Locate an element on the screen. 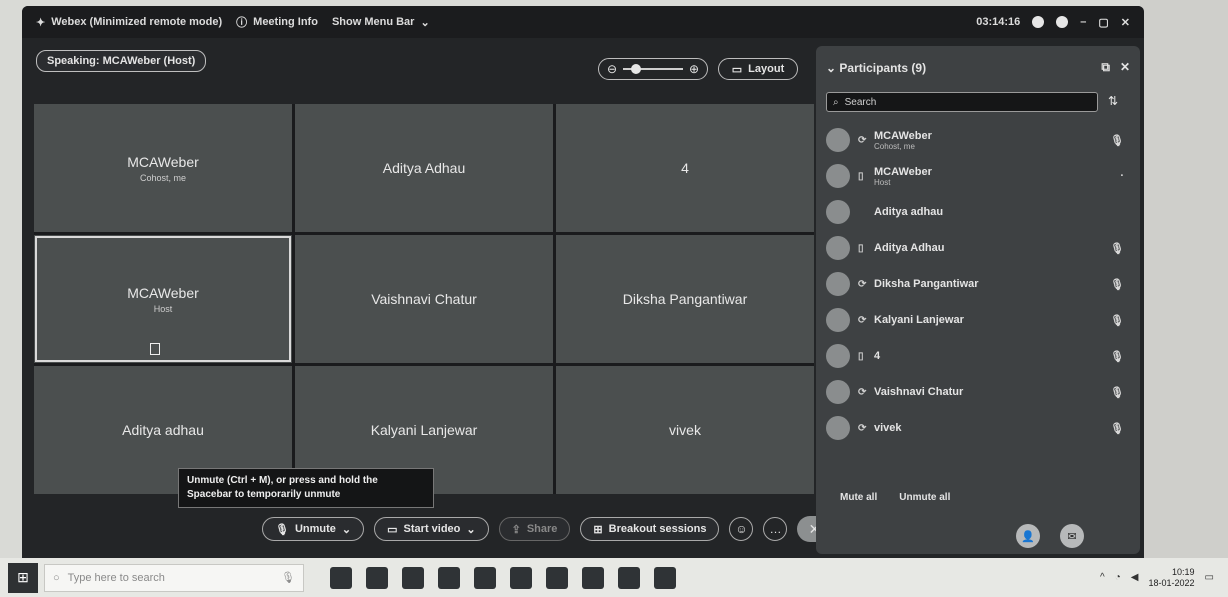 The image size is (1228, 597). clock: 10:19 18-01-2022 is located at coordinates (1172, 578).